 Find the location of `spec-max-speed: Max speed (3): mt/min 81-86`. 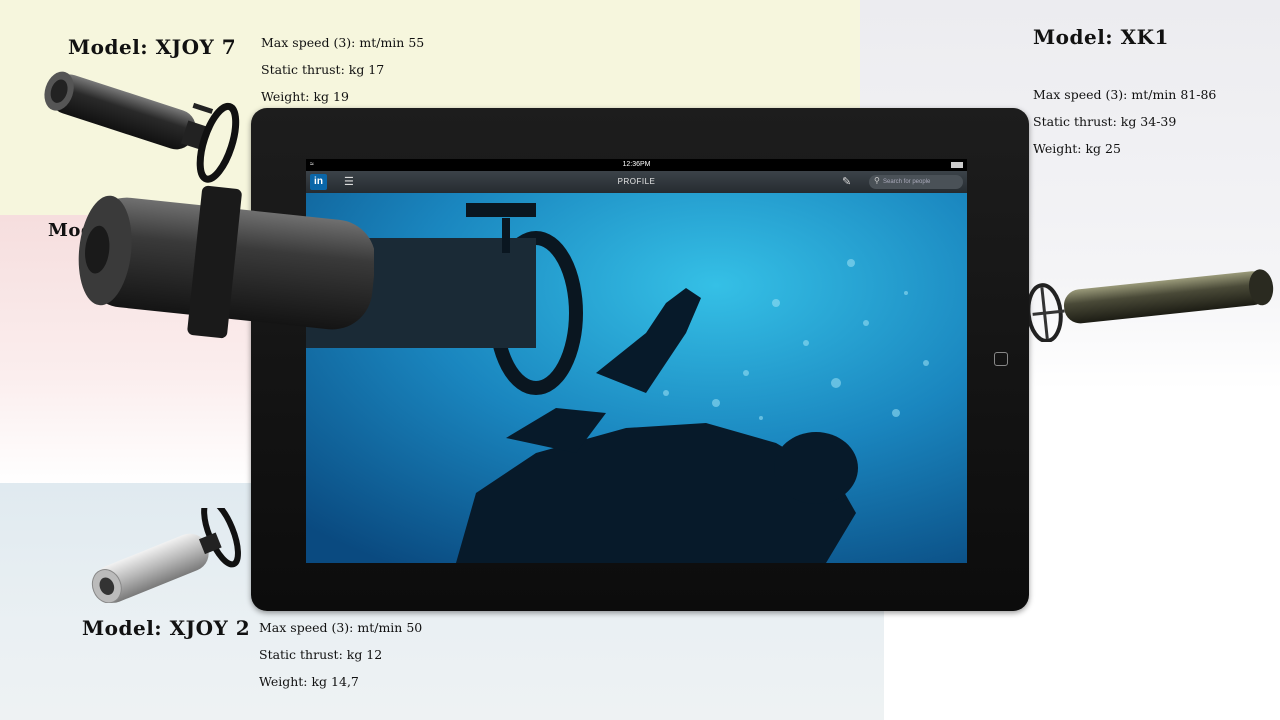

spec-max-speed: Max speed (3): mt/min 81-86 is located at coordinates (1125, 94).